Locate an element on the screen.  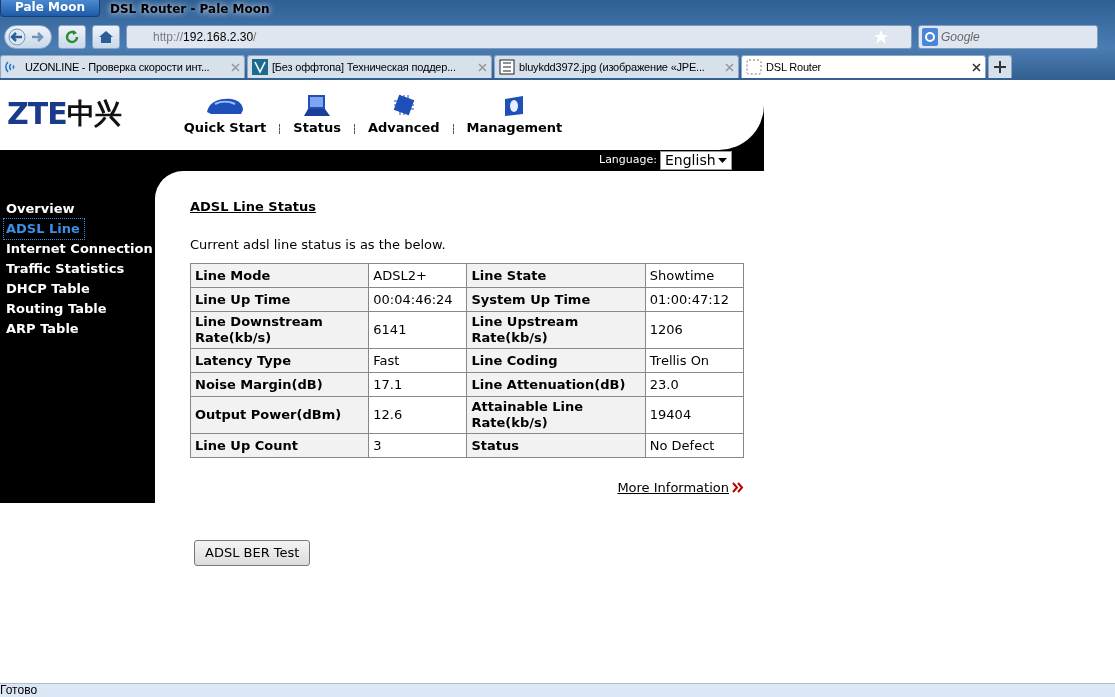
field-value: ADSL2+ is located at coordinates (417, 275).